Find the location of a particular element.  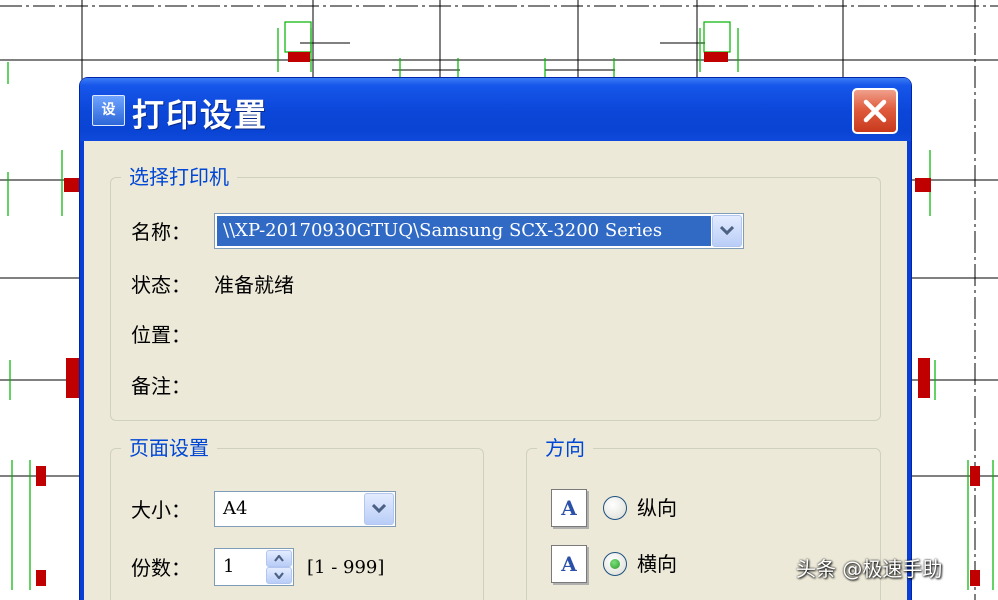

printer-status-value: 准备就绪 is located at coordinates (254, 285).